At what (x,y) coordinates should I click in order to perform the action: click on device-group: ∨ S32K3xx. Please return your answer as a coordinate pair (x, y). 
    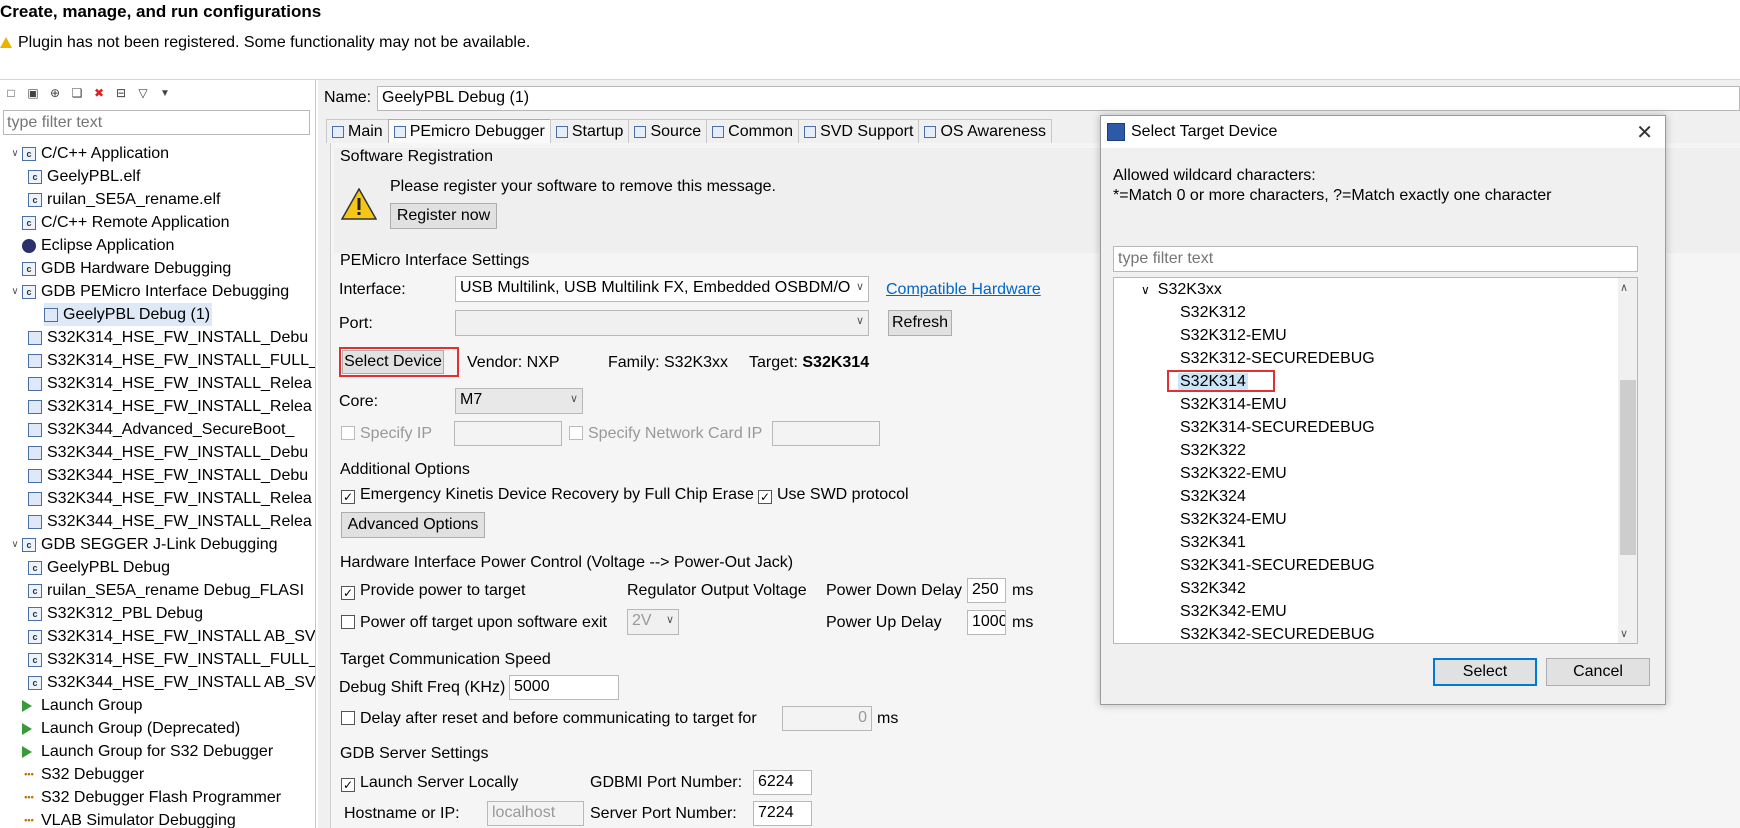
    Looking at the image, I should click on (1181, 290).